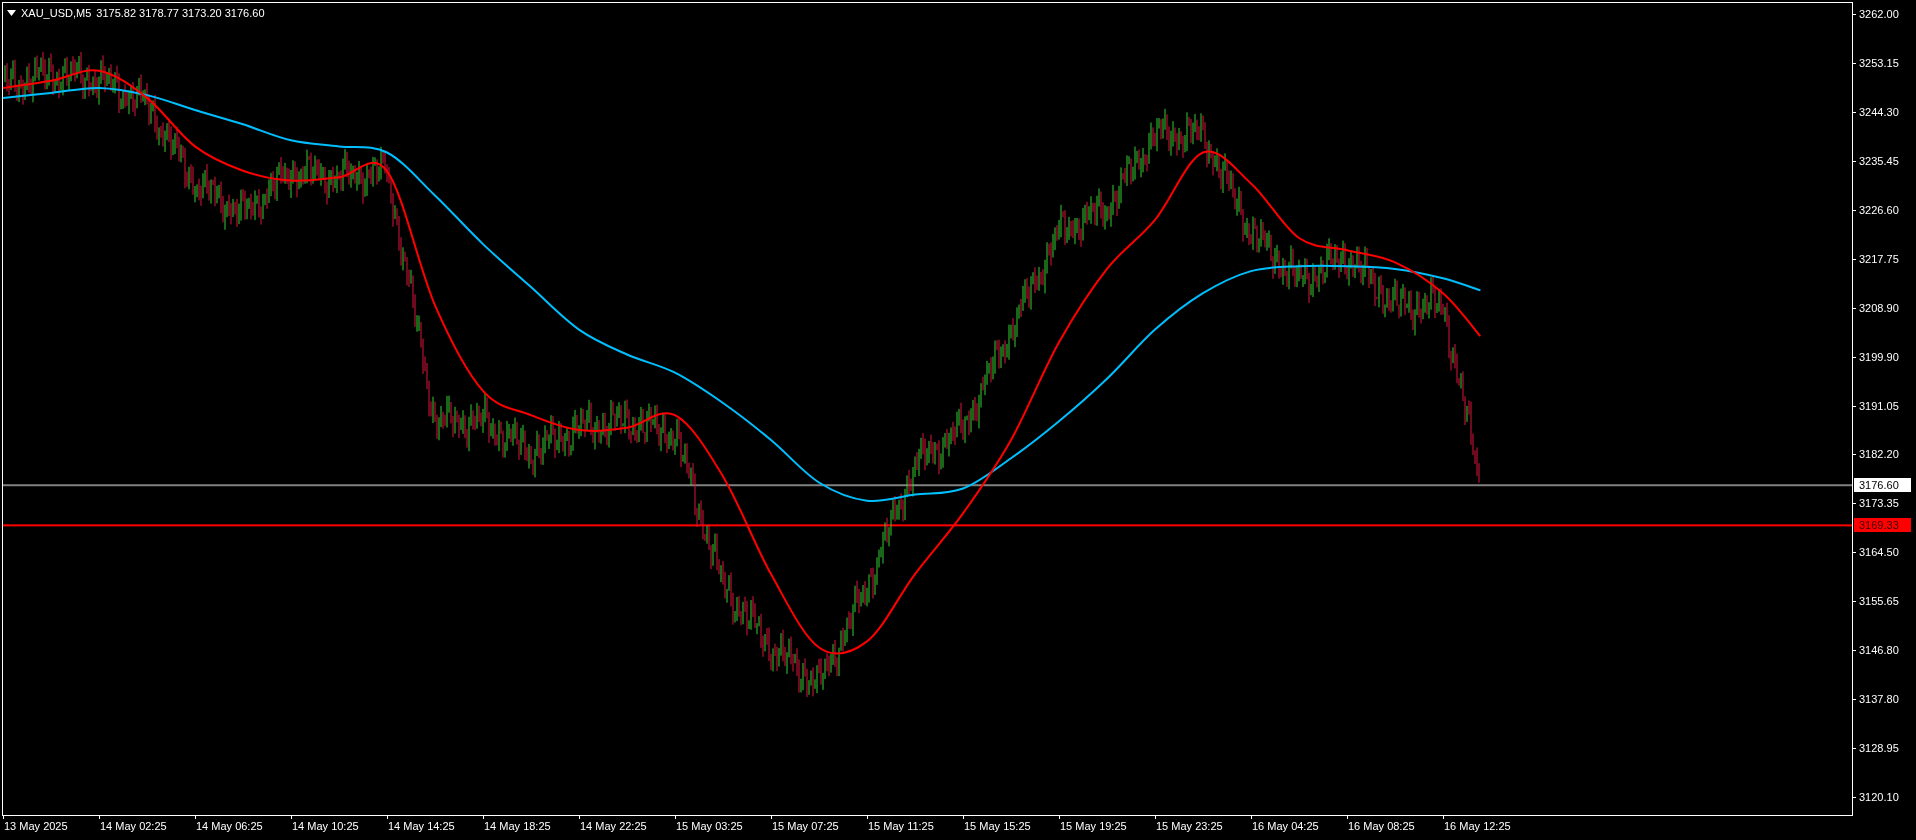 This screenshot has height=840, width=1916. Describe the element at coordinates (517, 826) in the screenshot. I see `time-axis-label: 14 May 18:25` at that location.